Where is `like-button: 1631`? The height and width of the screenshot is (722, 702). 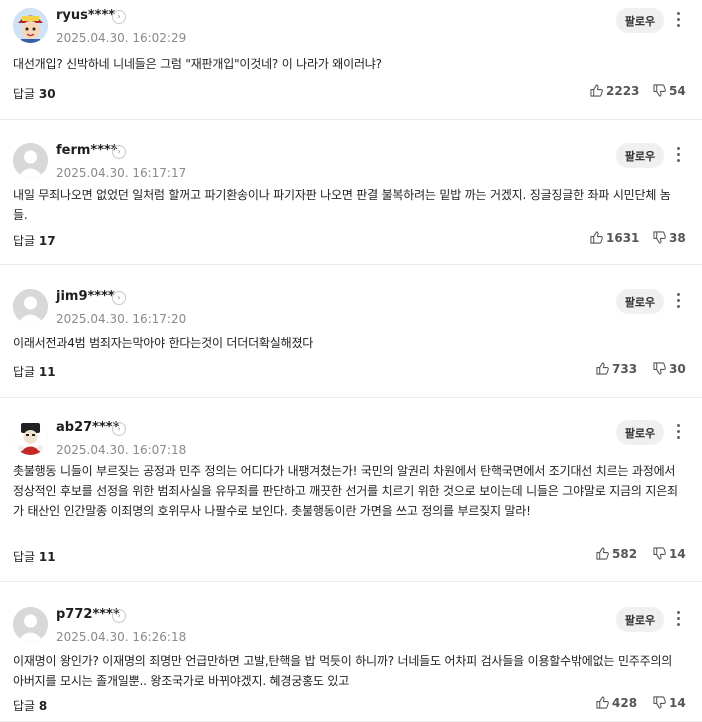
like-button: 1631 is located at coordinates (614, 238).